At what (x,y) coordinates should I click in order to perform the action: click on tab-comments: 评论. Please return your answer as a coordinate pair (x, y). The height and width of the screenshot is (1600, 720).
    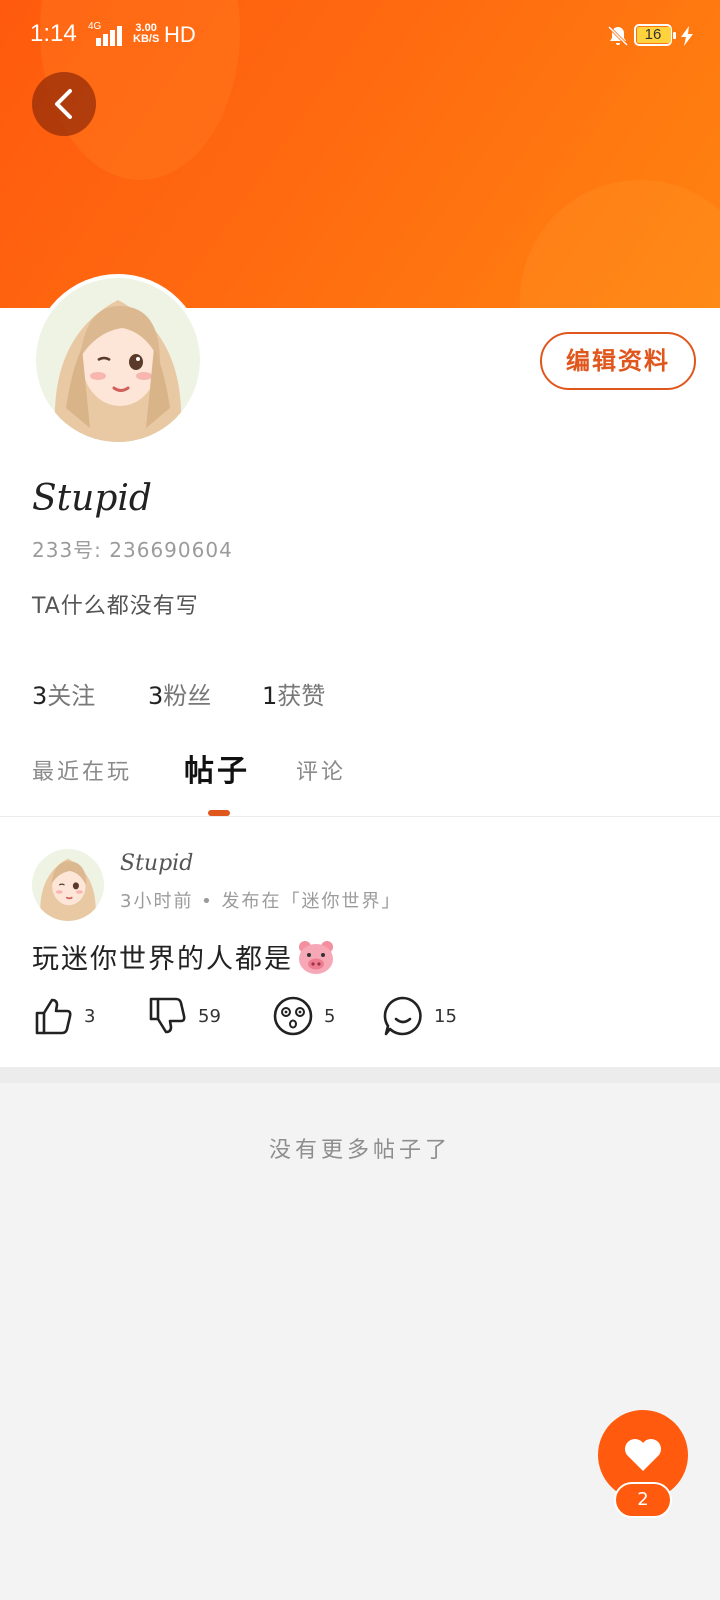
    Looking at the image, I should click on (321, 770).